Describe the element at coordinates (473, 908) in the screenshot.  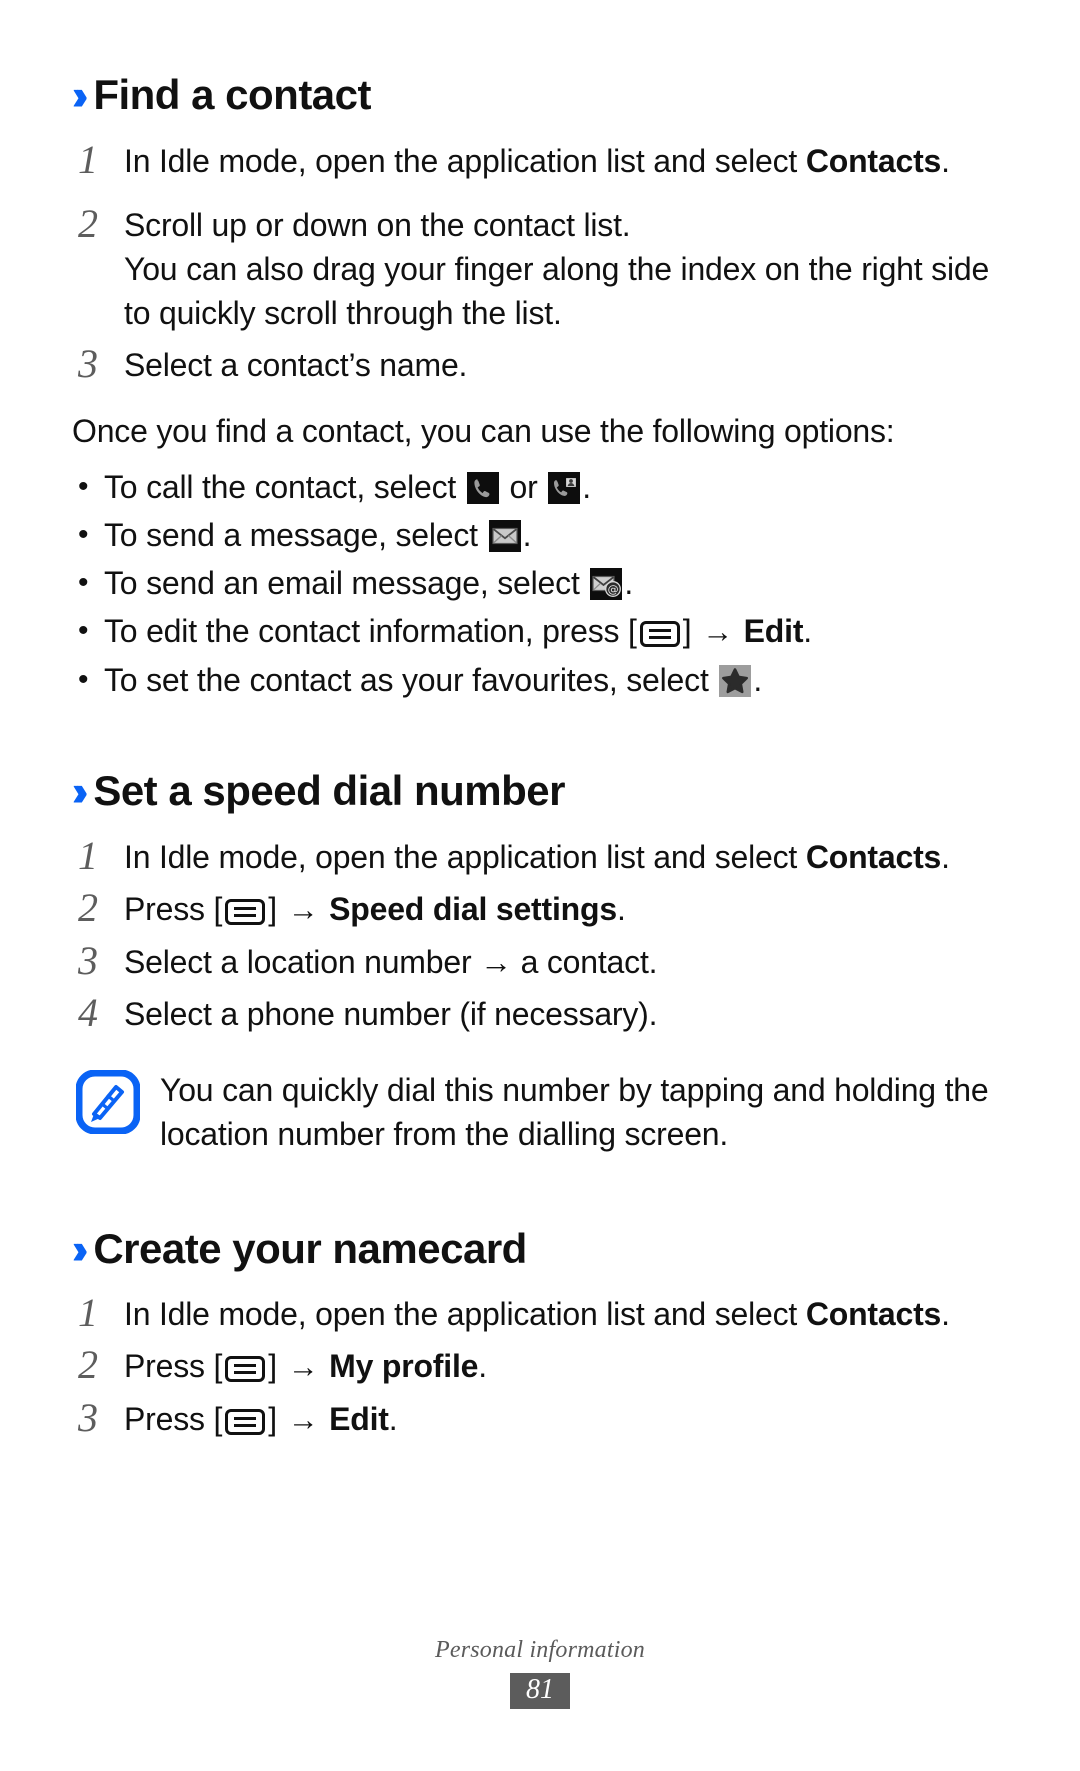
I see `step-text-bold: Speed dial settings` at that location.